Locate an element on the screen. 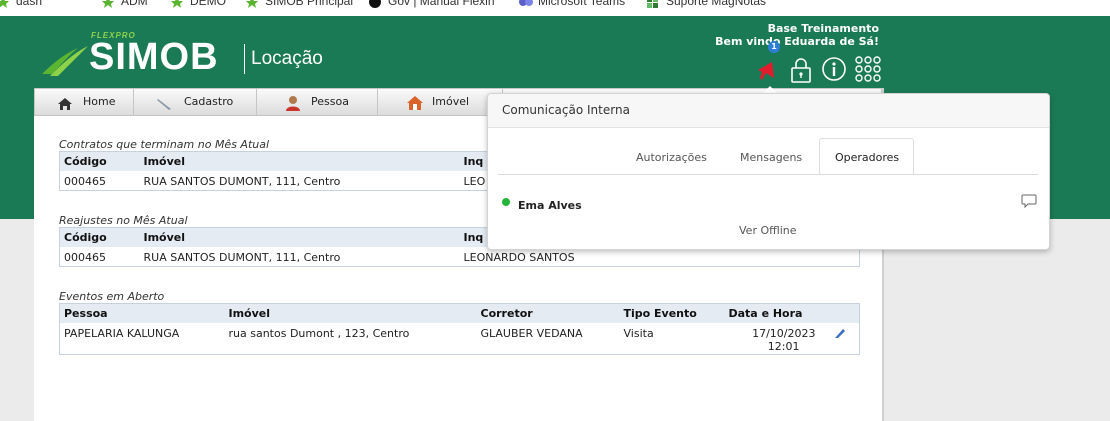  view-offline-link: Ver Offline is located at coordinates (768, 230).